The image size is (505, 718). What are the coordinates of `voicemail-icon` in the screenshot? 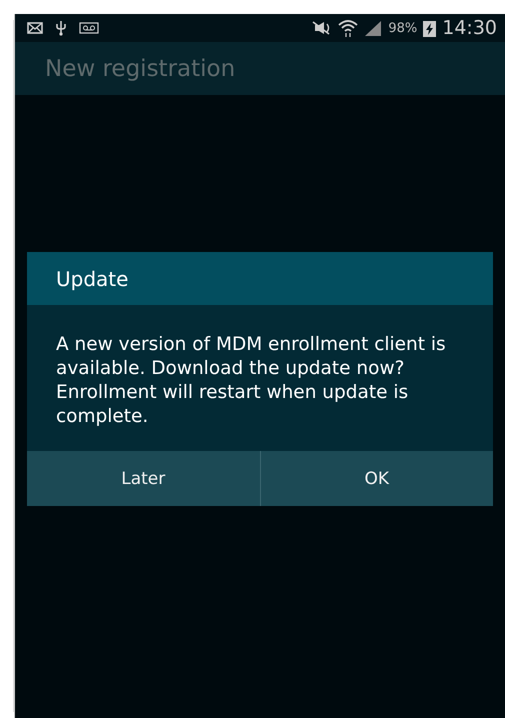 It's located at (89, 28).